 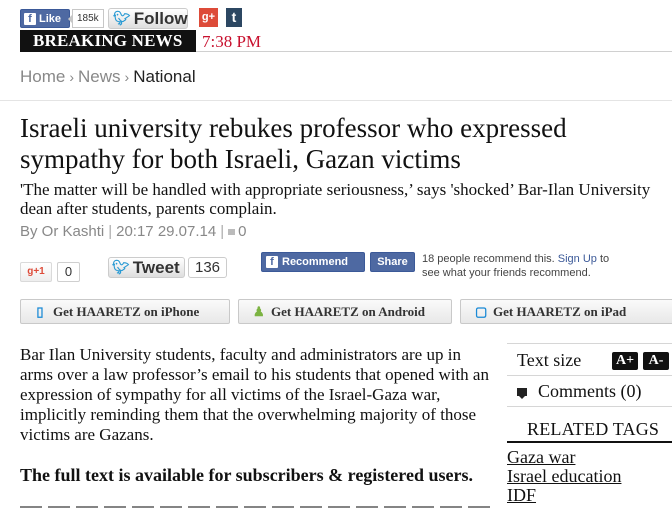 What do you see at coordinates (208, 17) in the screenshot?
I see `google-plus-button: g+` at bounding box center [208, 17].